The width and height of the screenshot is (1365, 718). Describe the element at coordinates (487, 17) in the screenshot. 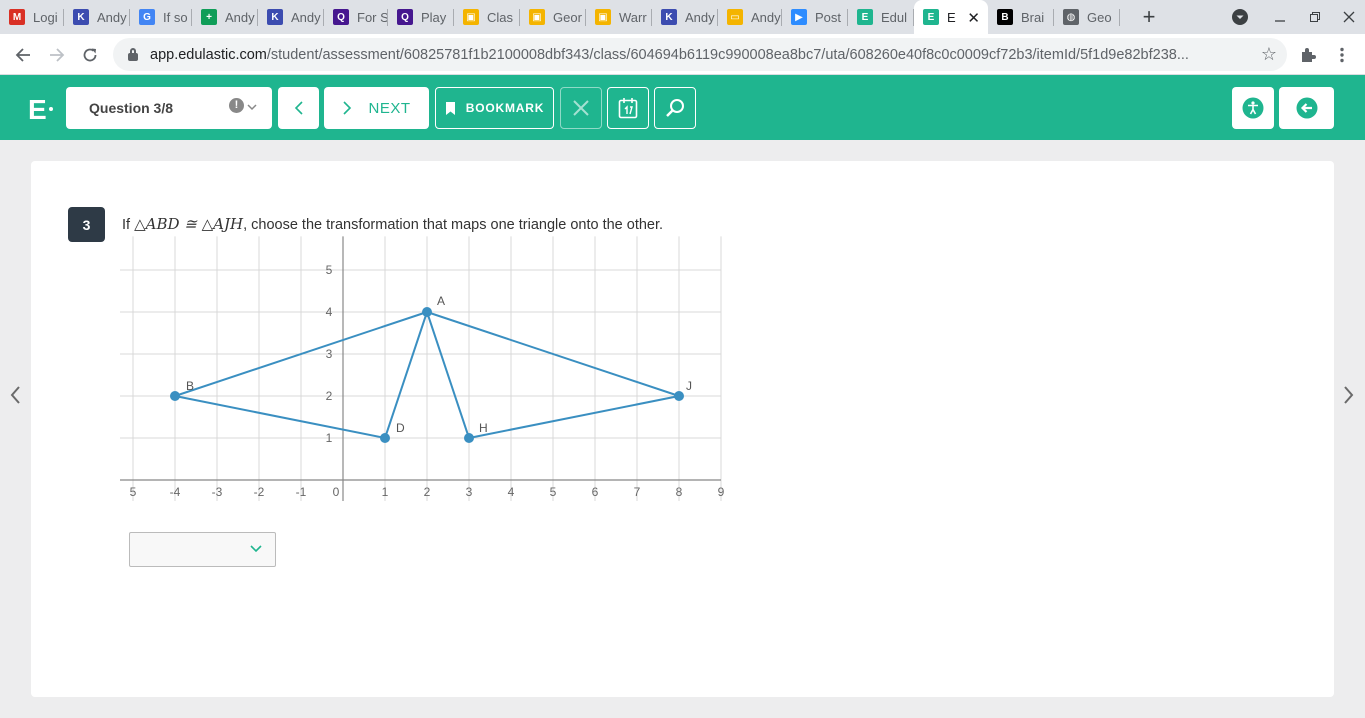

I see `browser-tab: ▣ Clas` at that location.